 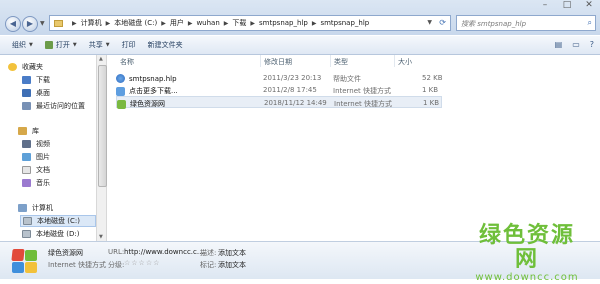 I want to click on open-label: 打开, so click(x=62, y=45).